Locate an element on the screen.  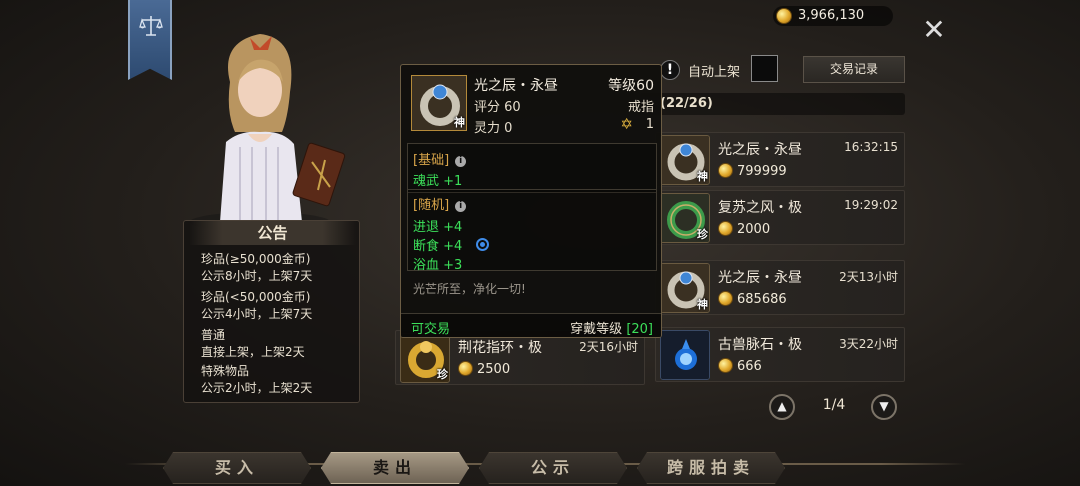
green-ring-icon: 珍 is located at coordinates (685, 218).